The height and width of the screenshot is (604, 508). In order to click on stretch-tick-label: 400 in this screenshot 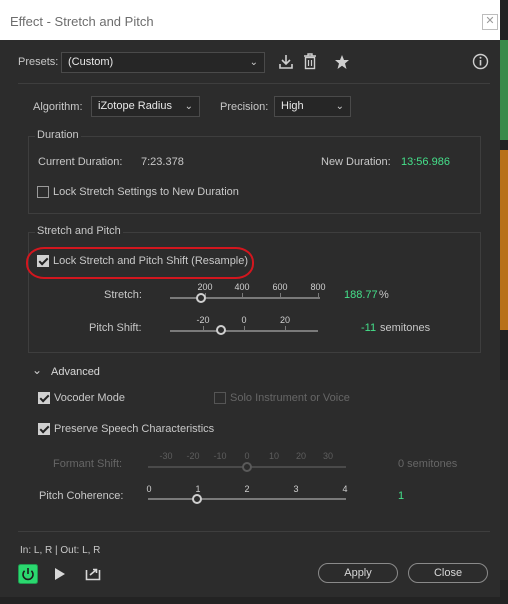, I will do `click(242, 287)`.